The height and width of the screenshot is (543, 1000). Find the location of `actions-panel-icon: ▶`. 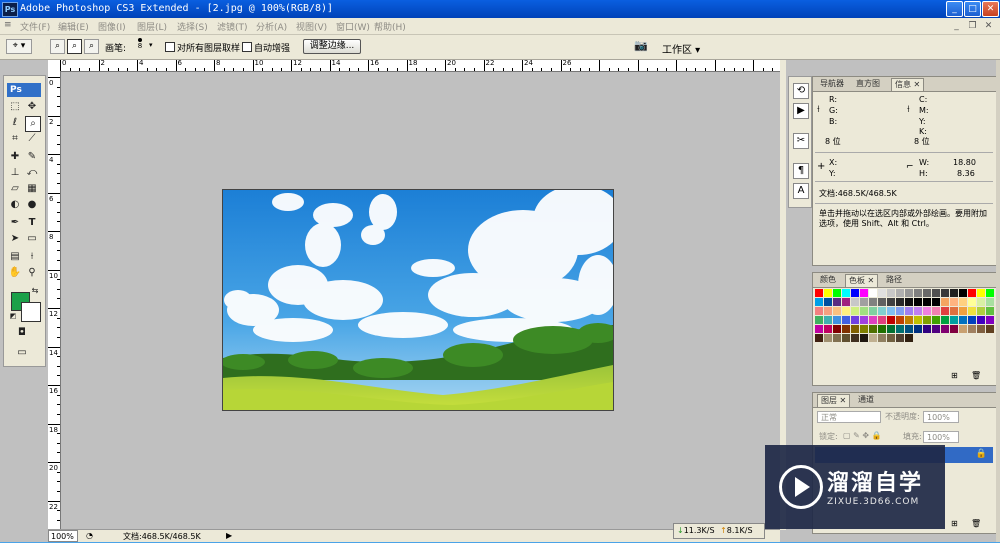

actions-panel-icon: ▶ is located at coordinates (801, 111).